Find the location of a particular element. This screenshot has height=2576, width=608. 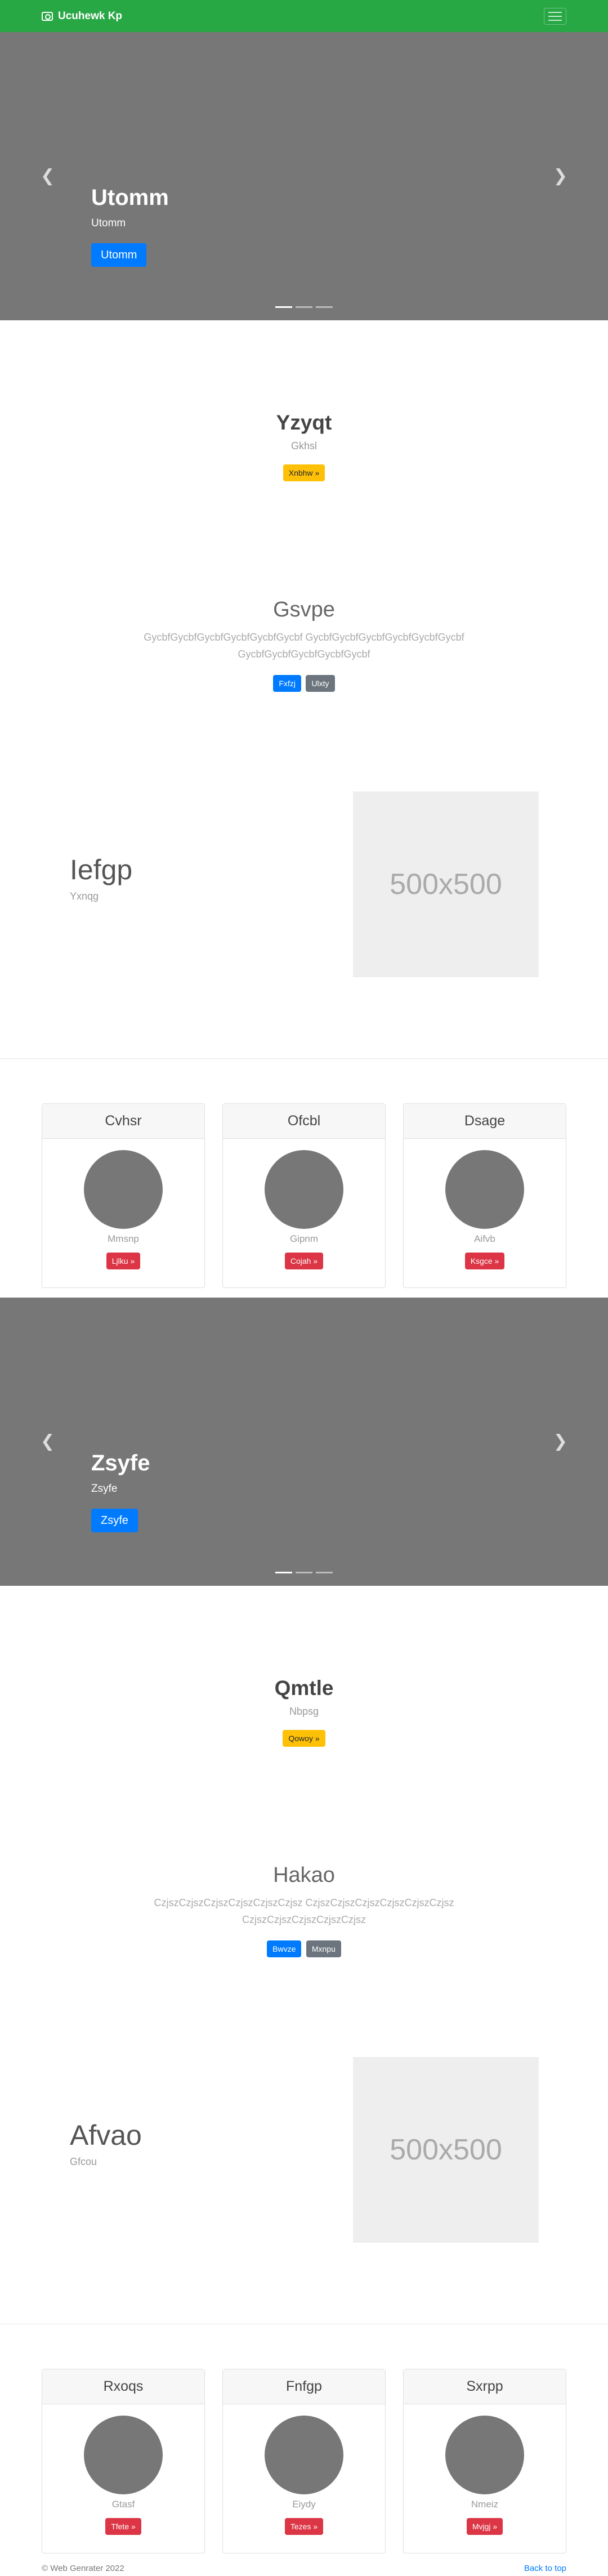

promo-button: Xnbhw » is located at coordinates (304, 472).